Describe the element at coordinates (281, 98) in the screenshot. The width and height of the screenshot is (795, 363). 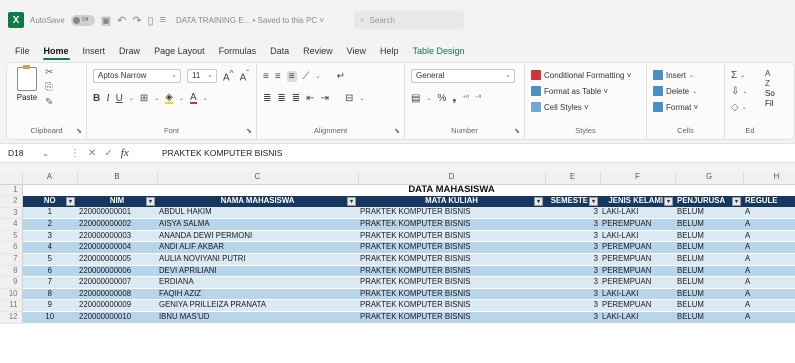
I see `align-center-icon: ≣` at that location.